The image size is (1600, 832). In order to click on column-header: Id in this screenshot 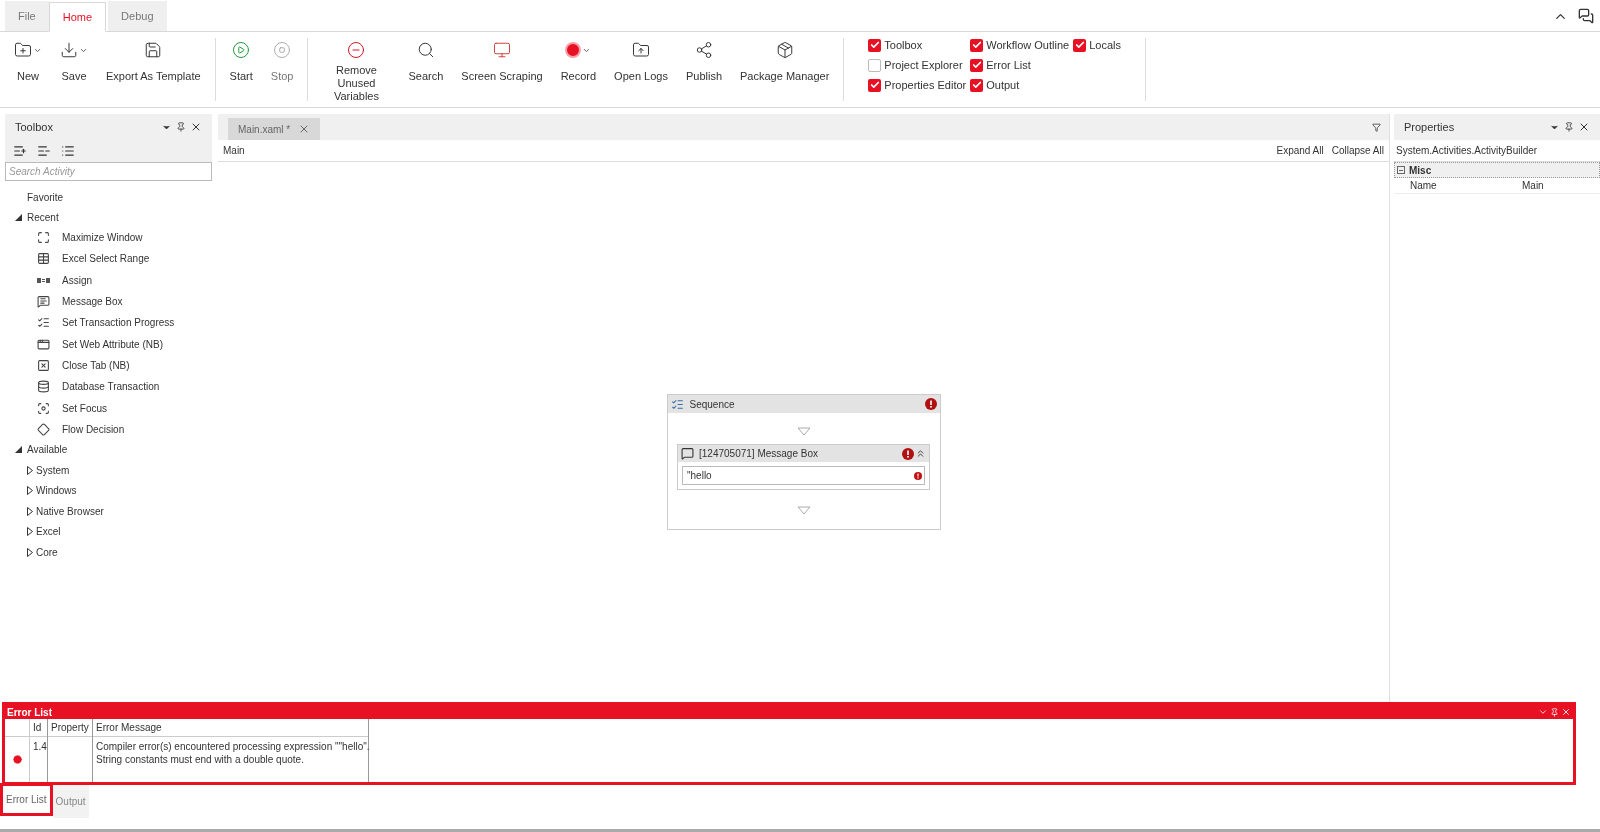, I will do `click(38, 728)`.